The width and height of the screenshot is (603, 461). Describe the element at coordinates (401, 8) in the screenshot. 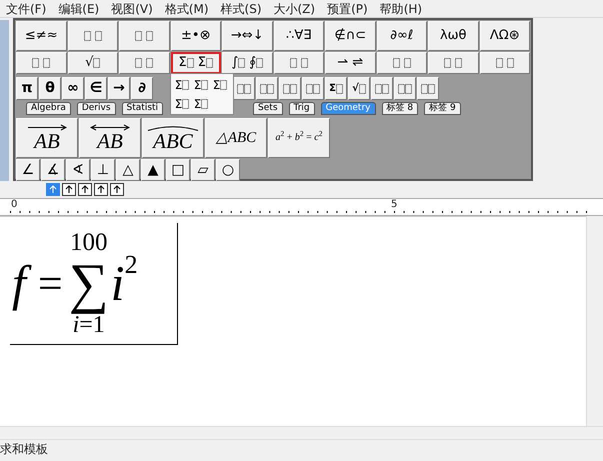

I see `menu-item: 帮助(H)` at that location.